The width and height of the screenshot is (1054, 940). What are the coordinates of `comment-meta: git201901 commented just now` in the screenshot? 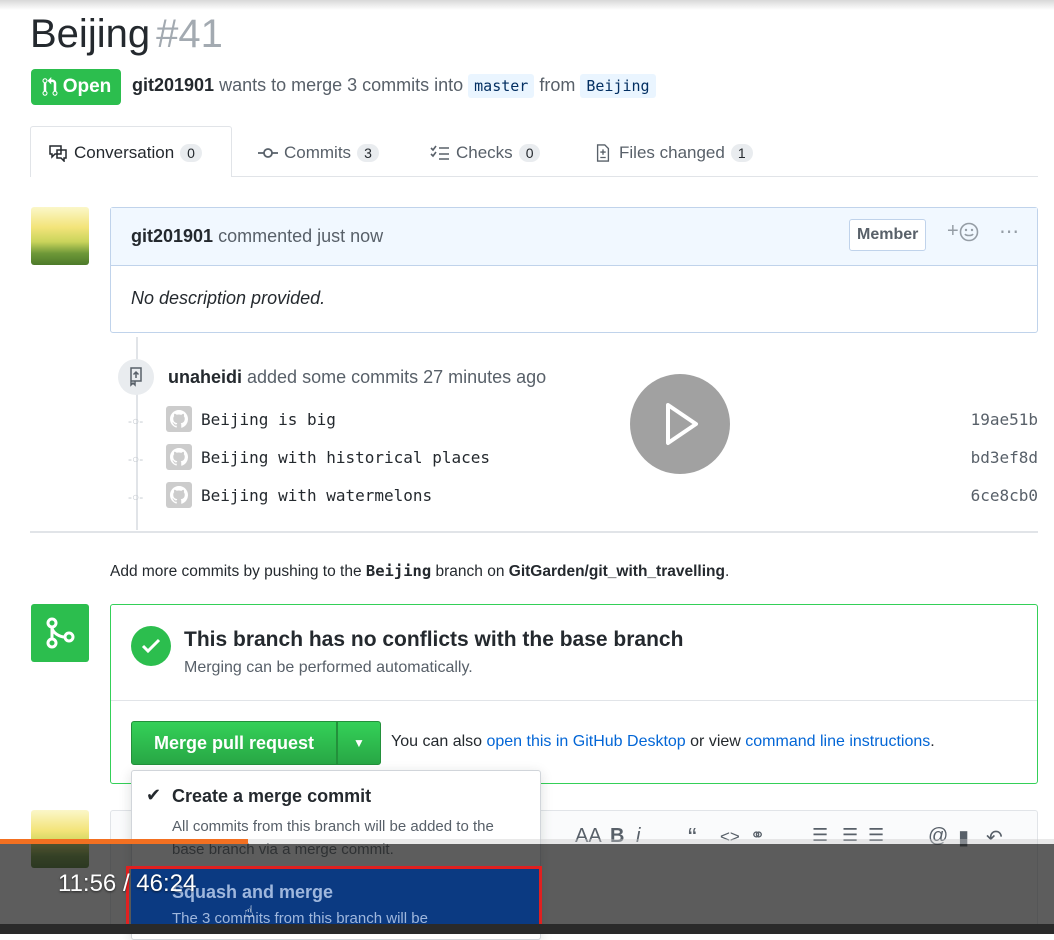 It's located at (257, 236).